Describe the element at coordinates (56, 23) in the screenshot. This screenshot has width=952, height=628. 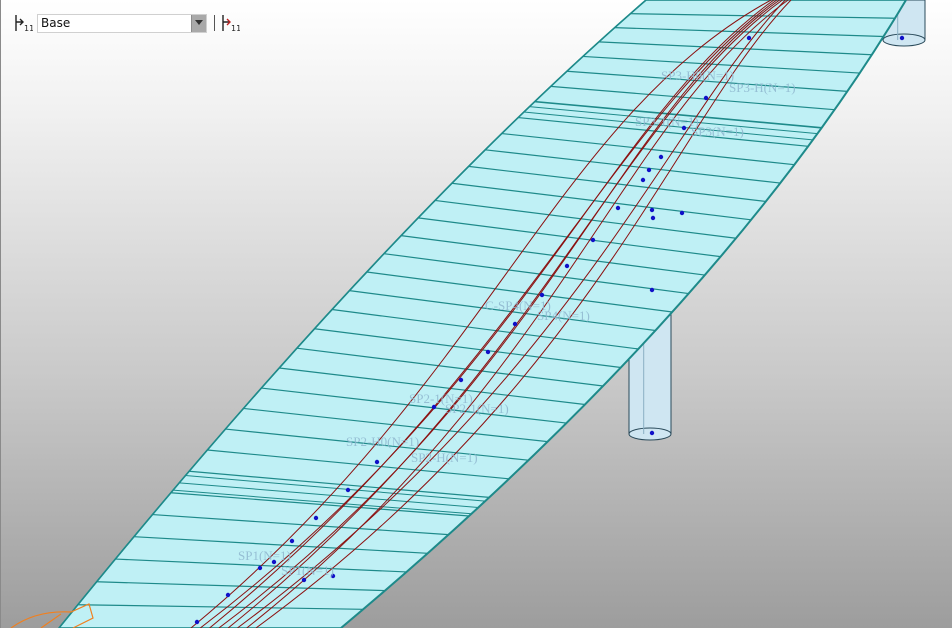
I see `layer-dropdown-value: Base` at that location.